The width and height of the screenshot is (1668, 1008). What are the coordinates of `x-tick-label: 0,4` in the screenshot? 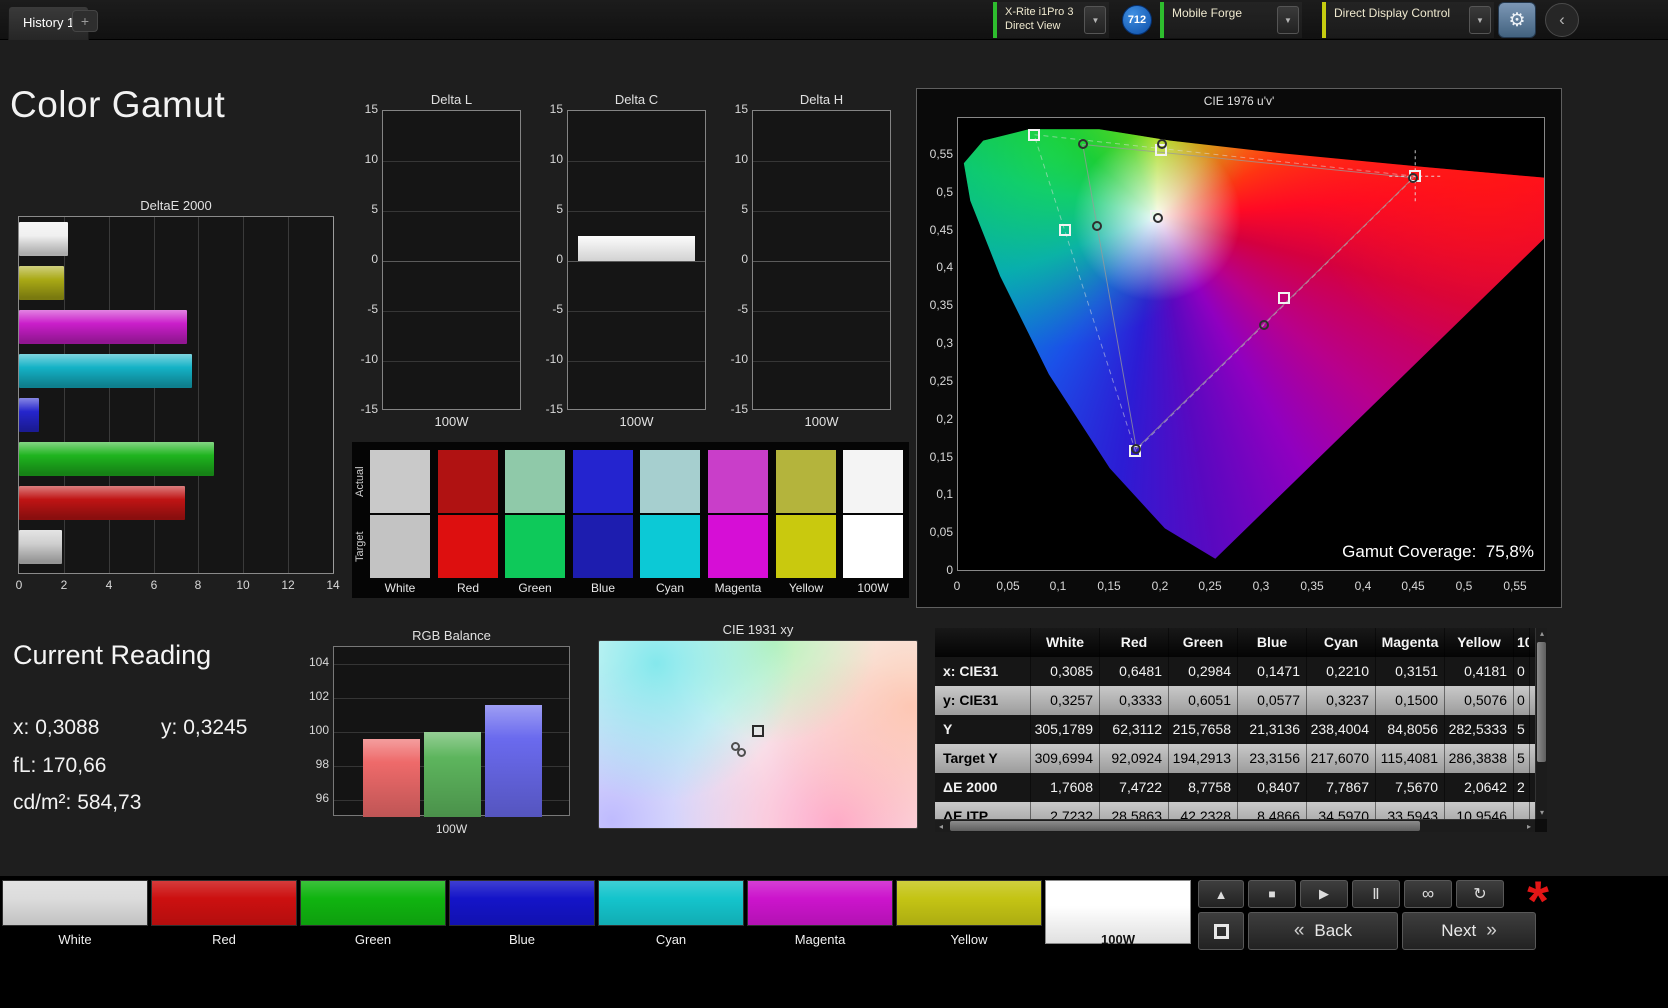 It's located at (1363, 586).